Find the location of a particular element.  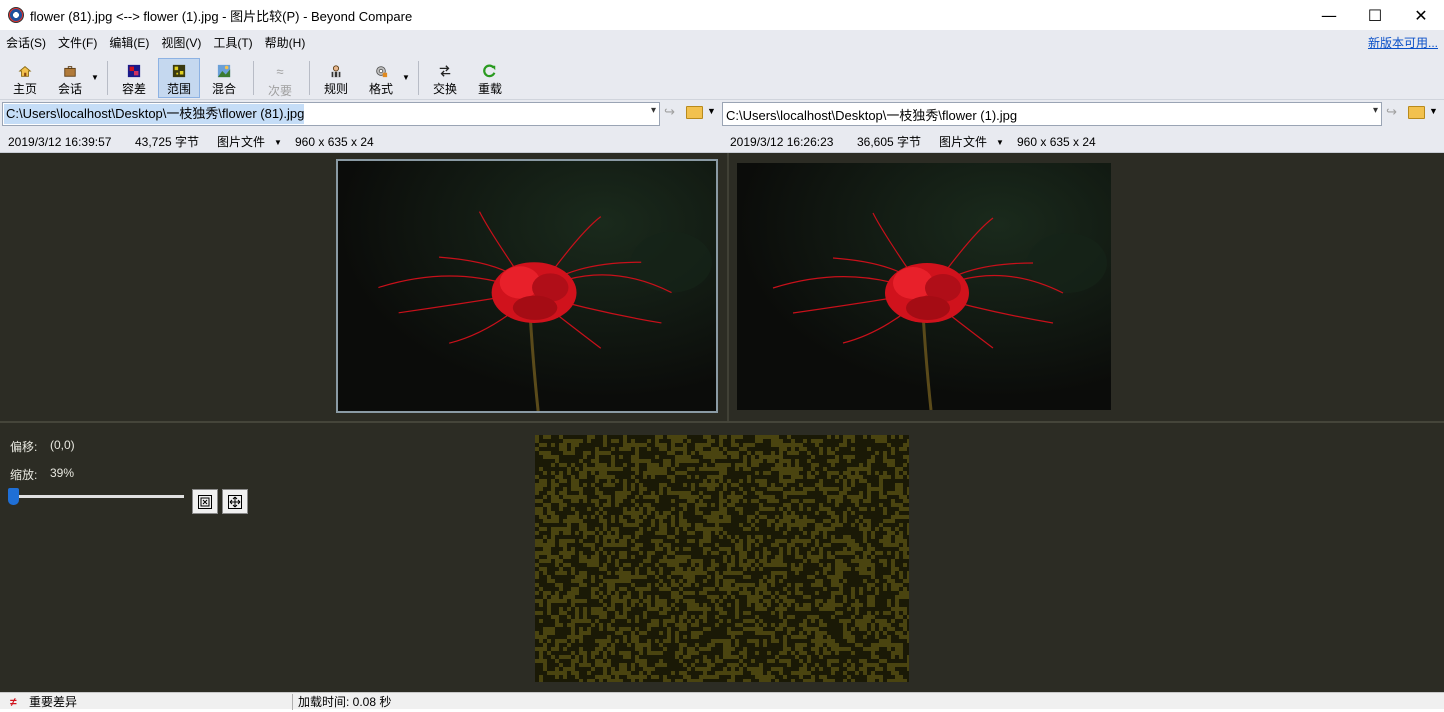

blend-button: 混合 is located at coordinates (224, 78).